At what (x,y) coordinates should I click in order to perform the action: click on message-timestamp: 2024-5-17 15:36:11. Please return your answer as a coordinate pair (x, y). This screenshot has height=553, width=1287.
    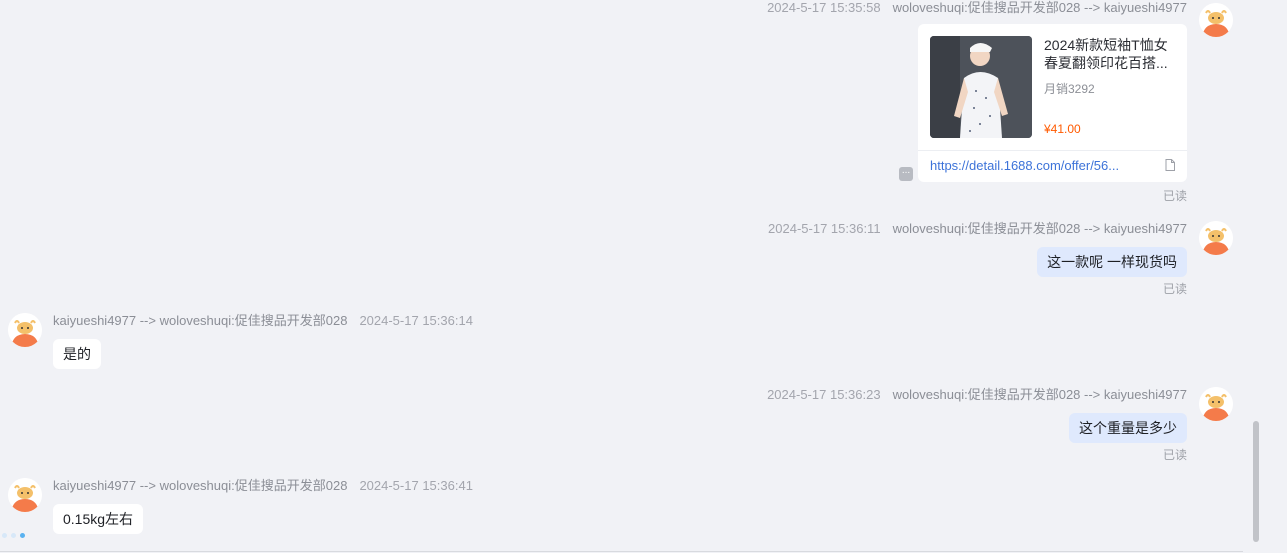
    Looking at the image, I should click on (824, 228).